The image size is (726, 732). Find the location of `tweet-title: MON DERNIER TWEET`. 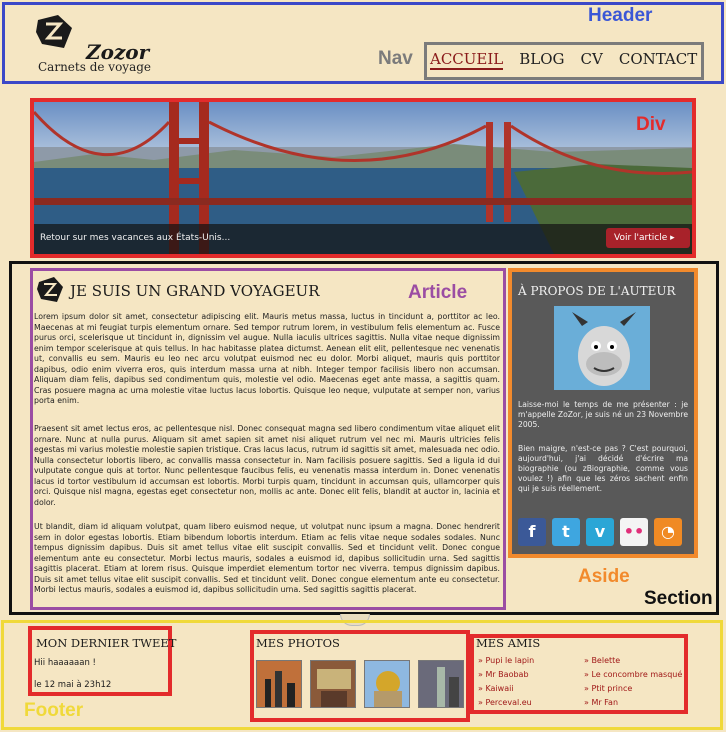

tweet-title: MON DERNIER TWEET is located at coordinates (106, 643).